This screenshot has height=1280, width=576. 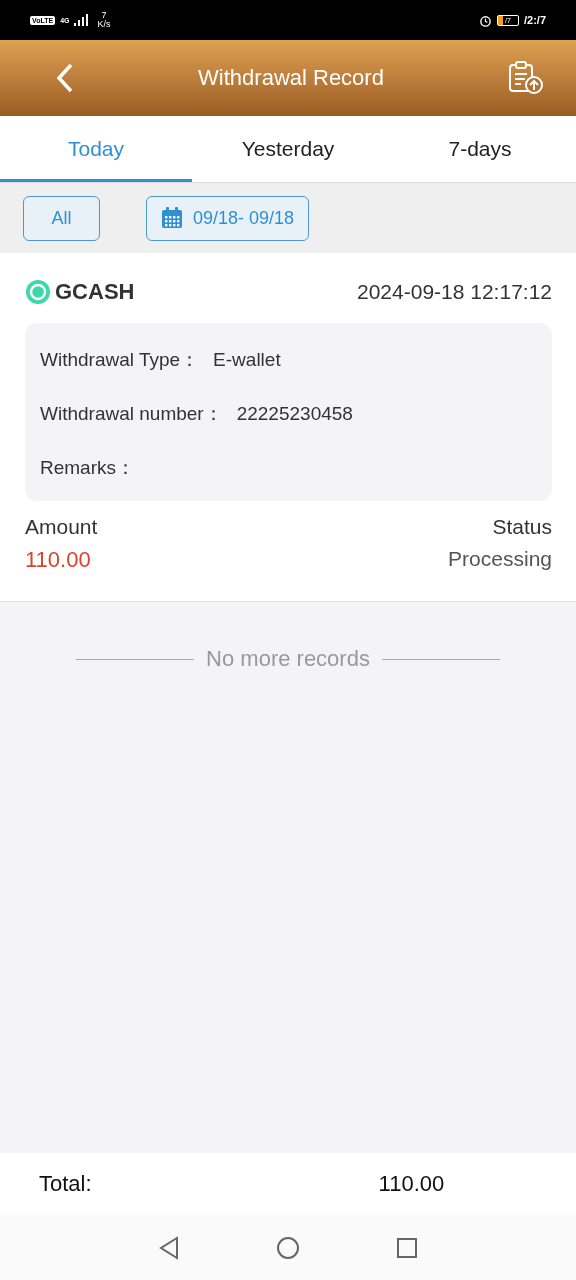 I want to click on signal-icon, so click(x=82, y=20).